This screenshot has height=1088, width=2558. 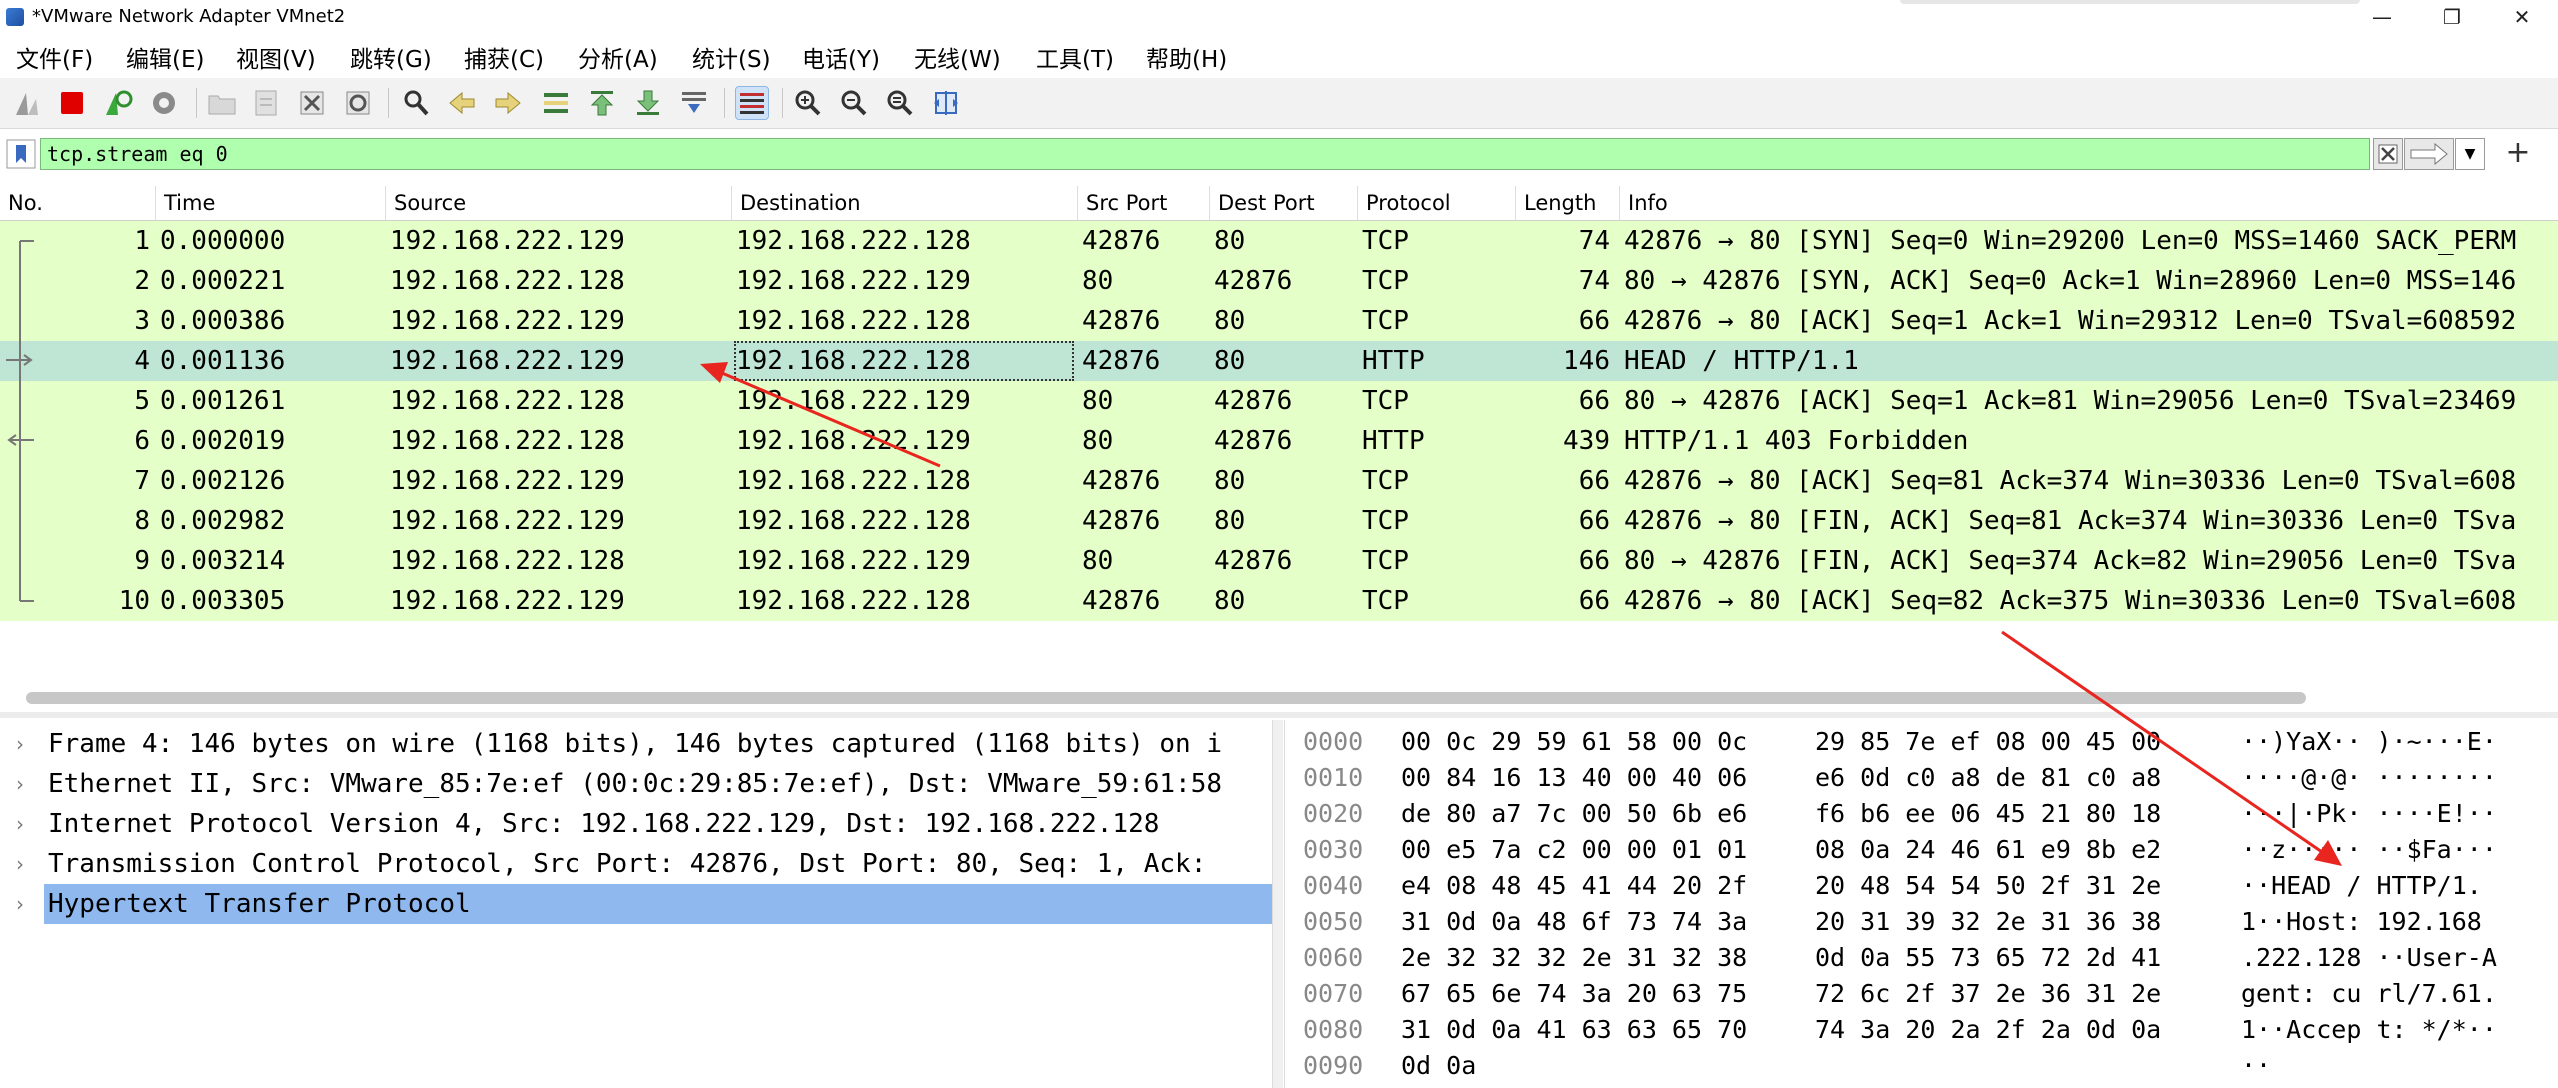 I want to click on display-filter-input: tcp.stream eq 0, so click(x=1205, y=154).